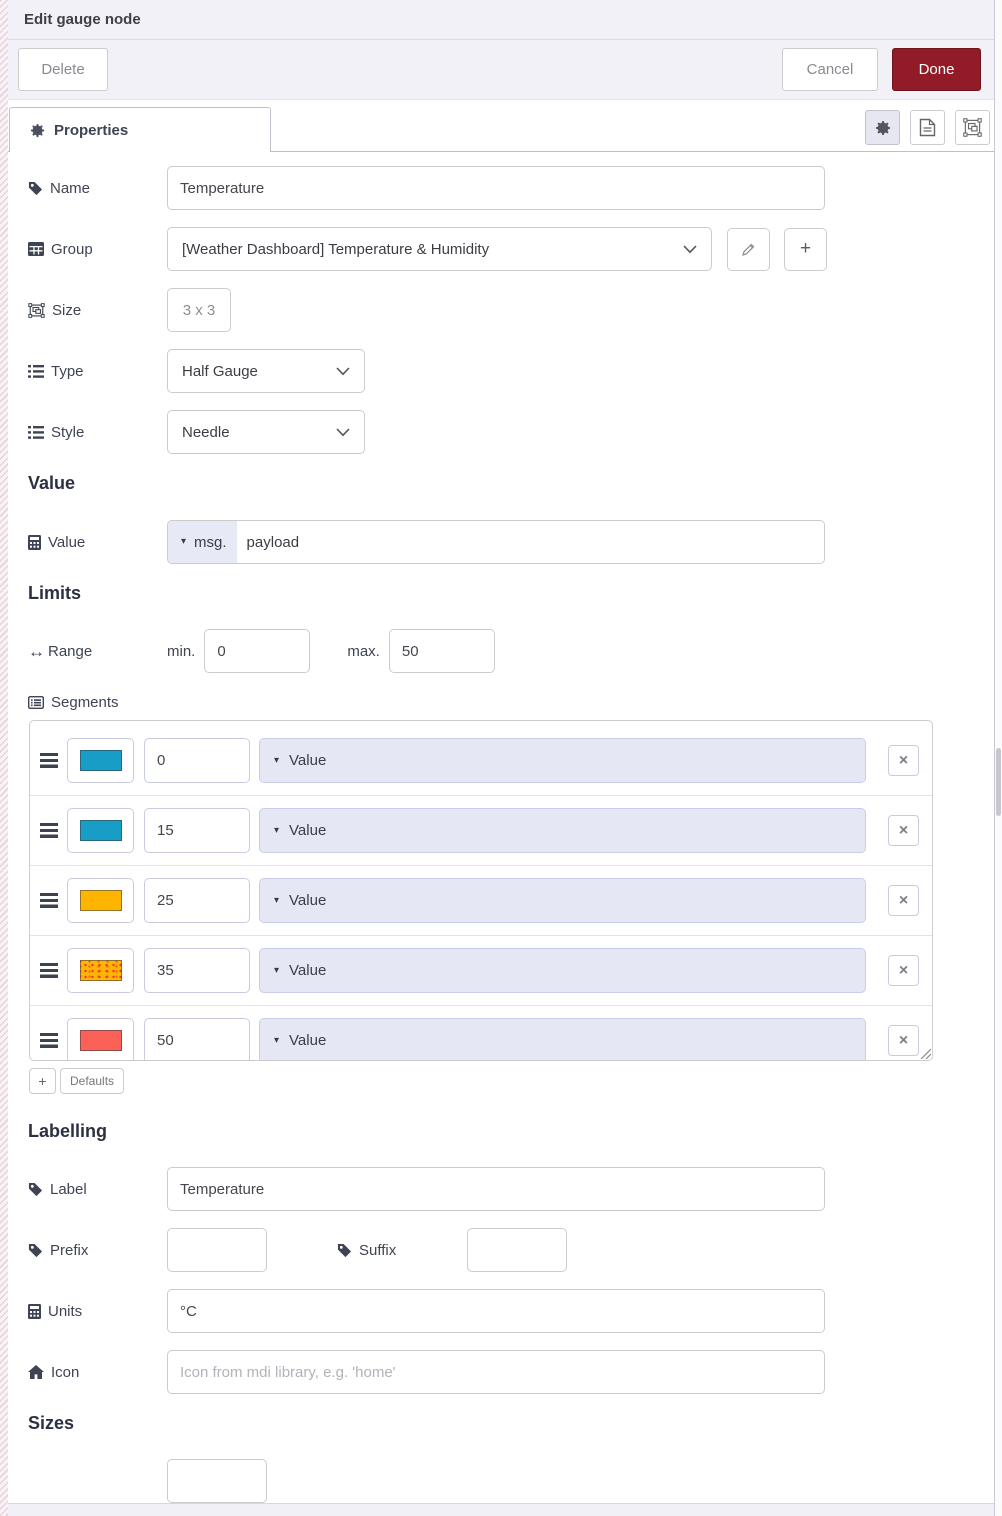  I want to click on segment-row: ▾ Value ×, so click(481, 970).